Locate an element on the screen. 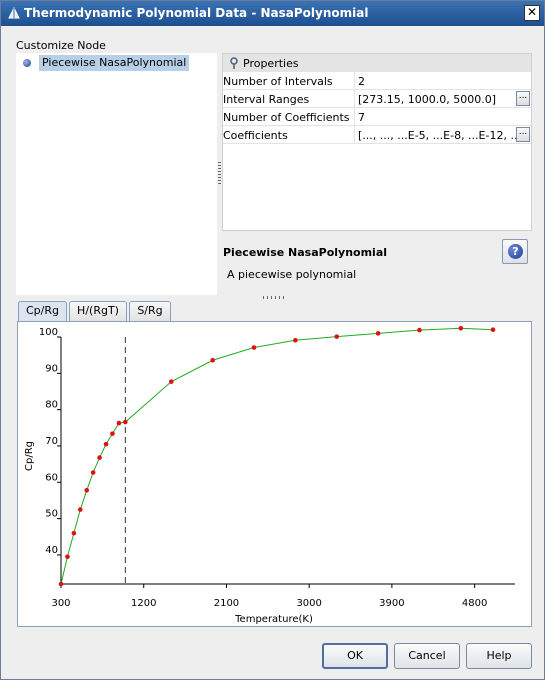 The image size is (545, 680). y-tick-label: 90 is located at coordinates (51, 368).